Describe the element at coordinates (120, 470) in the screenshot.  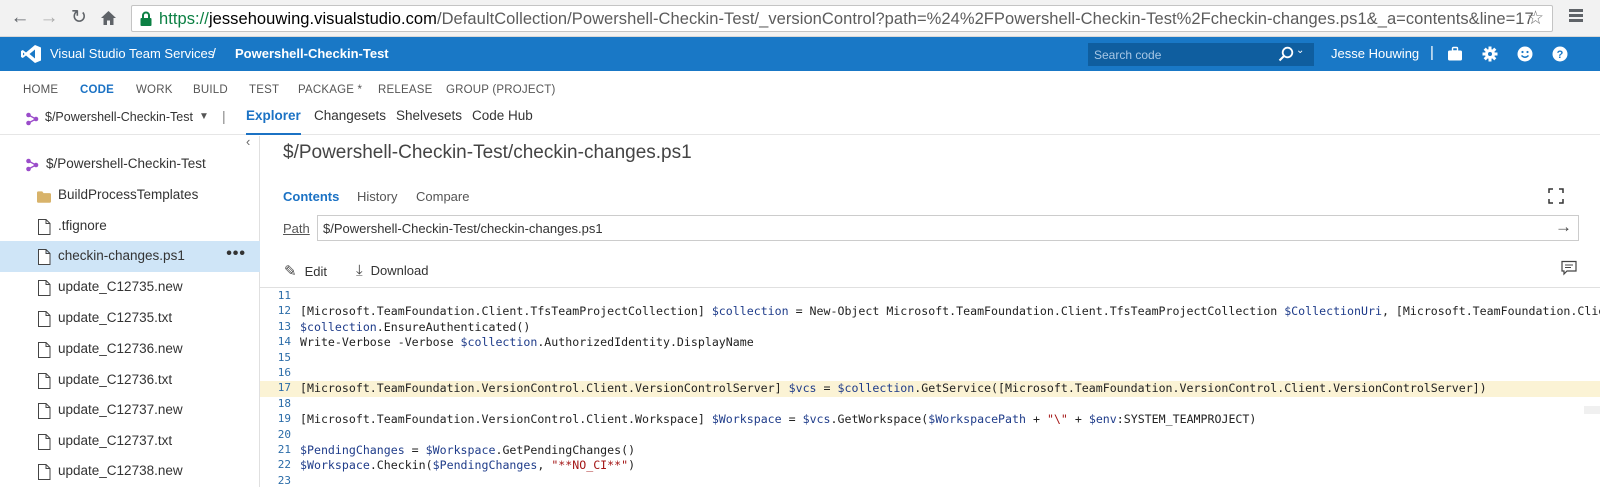
I see `tree-item-label: update_C12738.new` at that location.